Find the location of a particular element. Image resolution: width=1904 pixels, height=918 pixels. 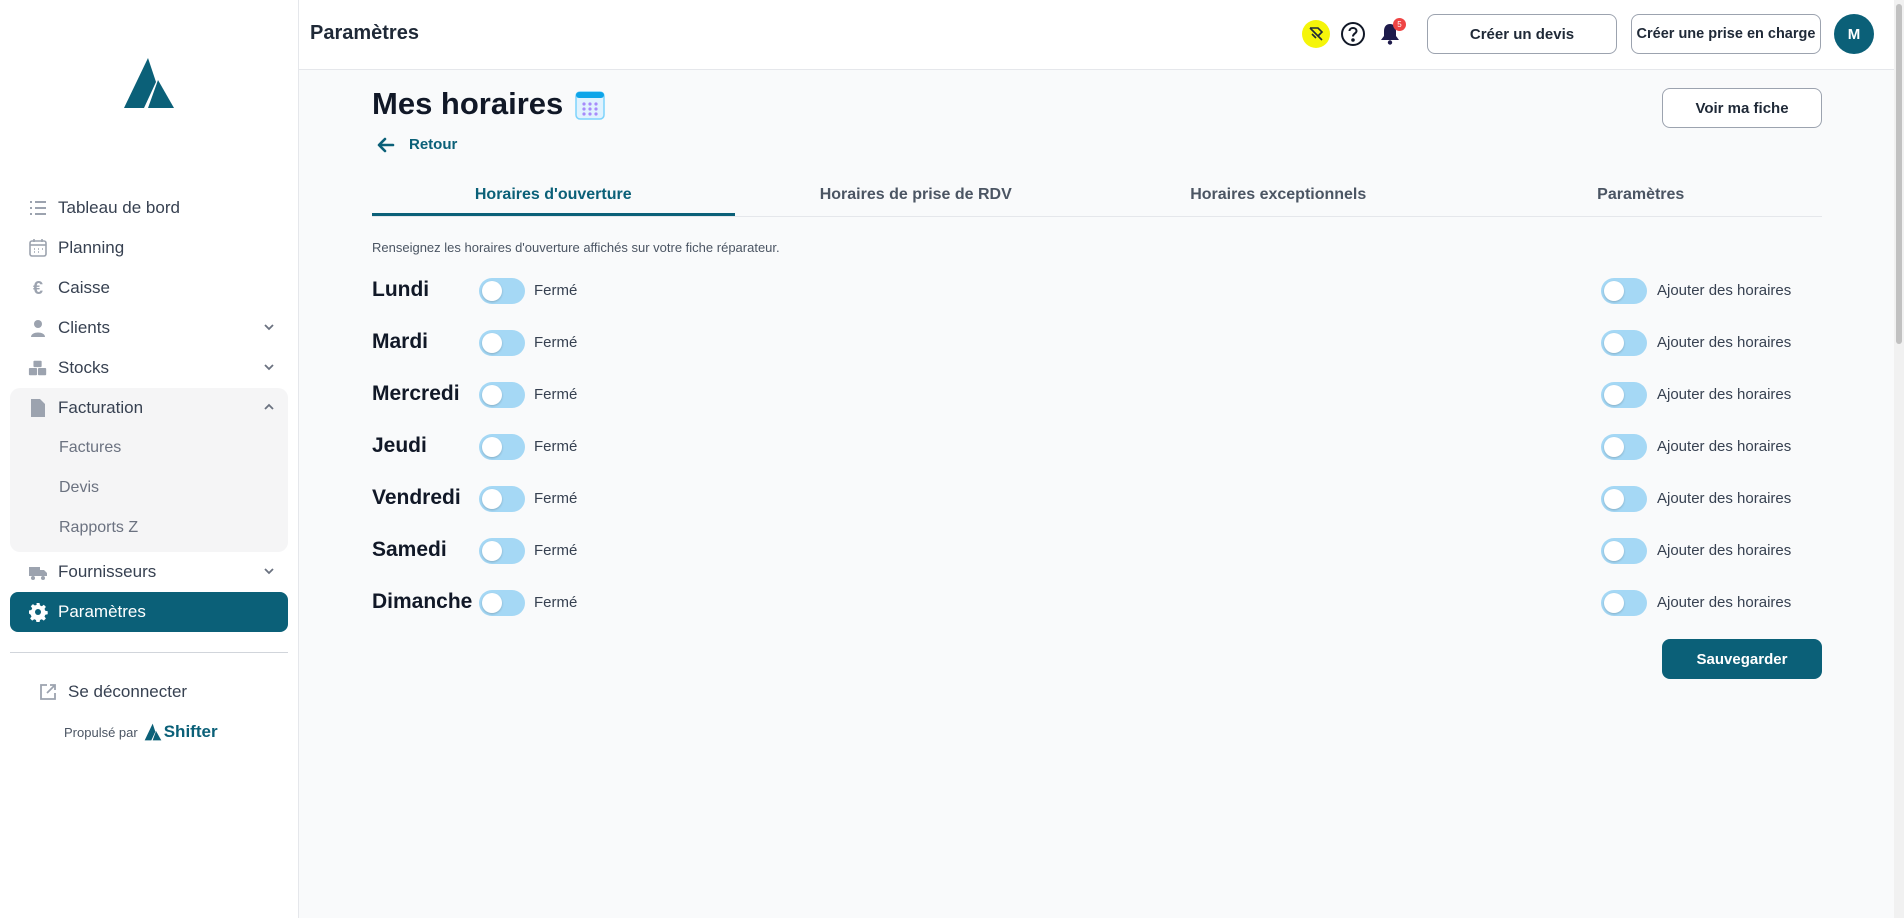

sidebar-subitem-devis: Devis is located at coordinates (149, 488).